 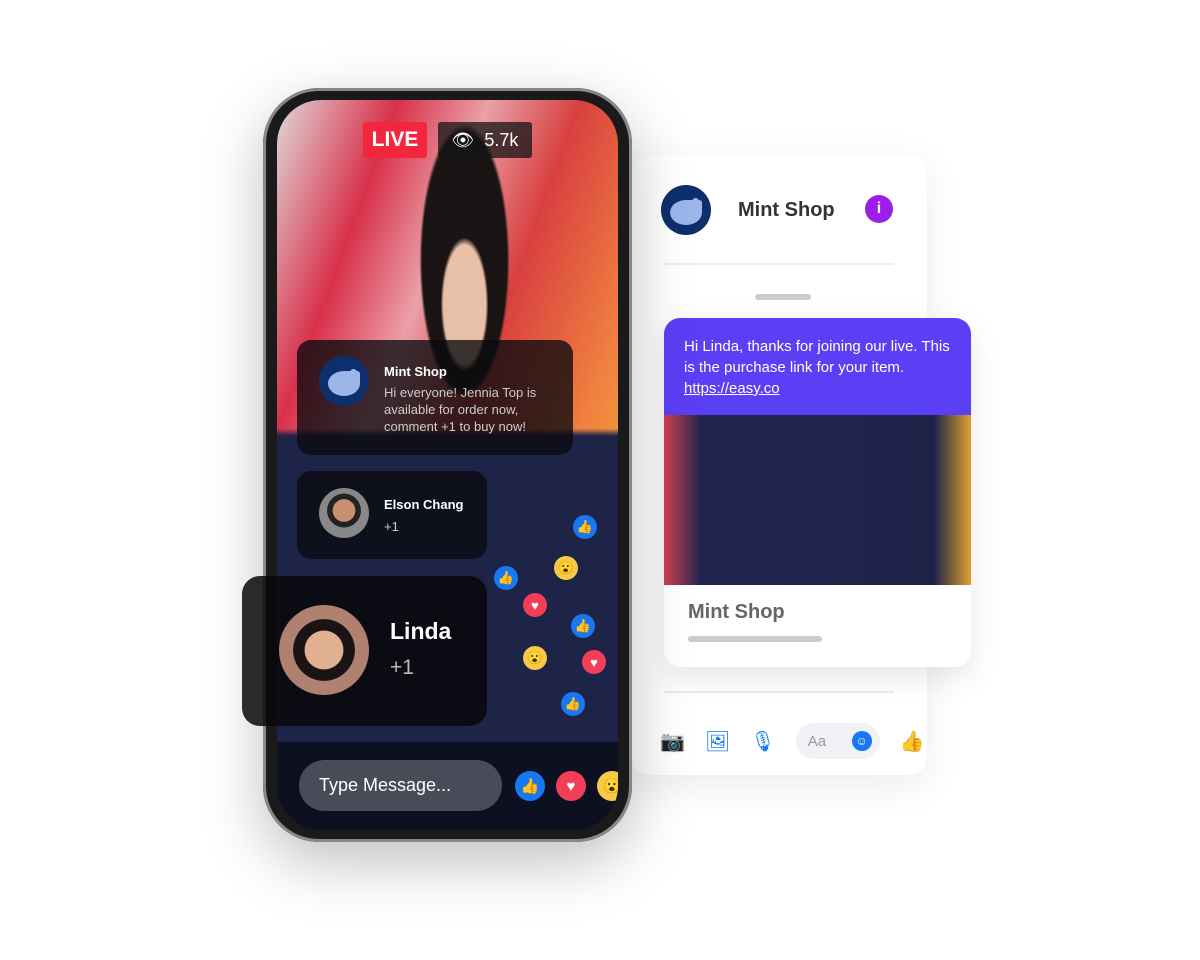 I want to click on comment-linda: Linda +1, so click(x=364, y=651).